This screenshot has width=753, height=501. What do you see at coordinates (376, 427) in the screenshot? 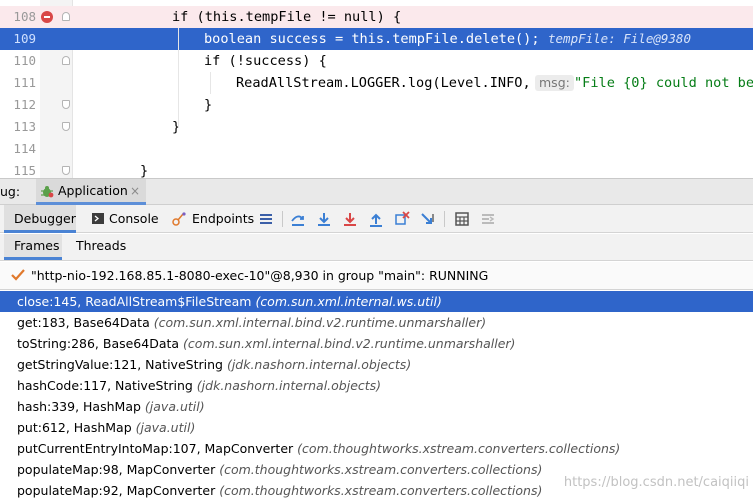
I see `frame-row: put:612, HashMap (java.util)` at bounding box center [376, 427].